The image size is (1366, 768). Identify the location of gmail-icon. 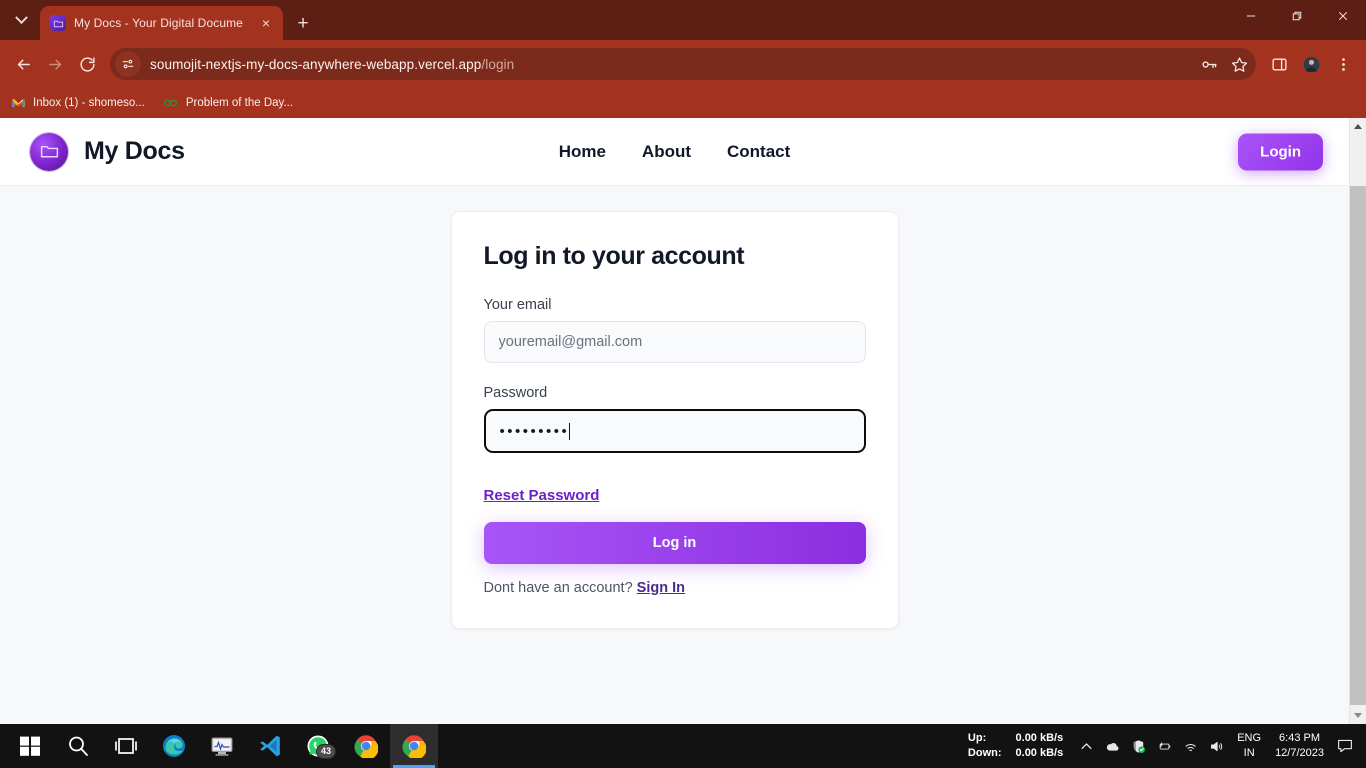
(18, 103).